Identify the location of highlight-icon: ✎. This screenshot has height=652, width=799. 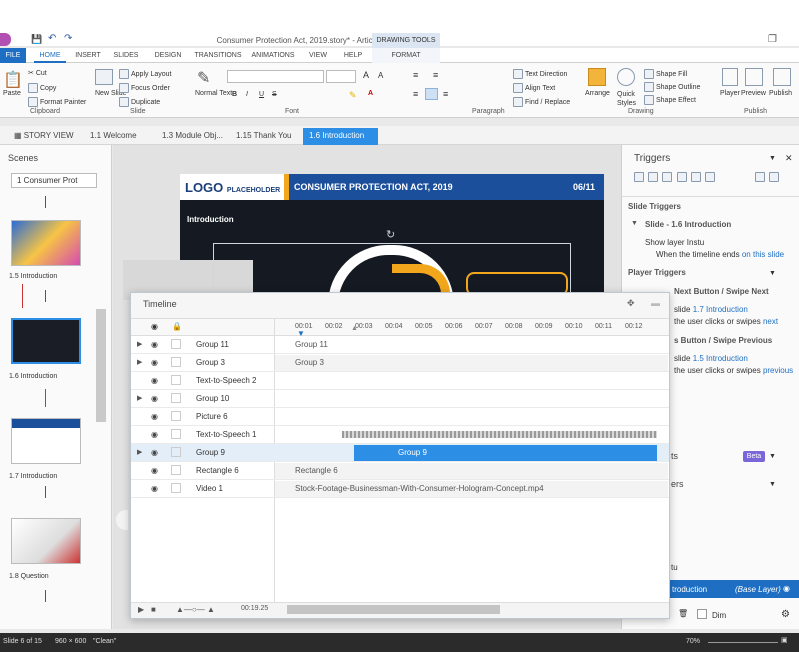
(353, 95).